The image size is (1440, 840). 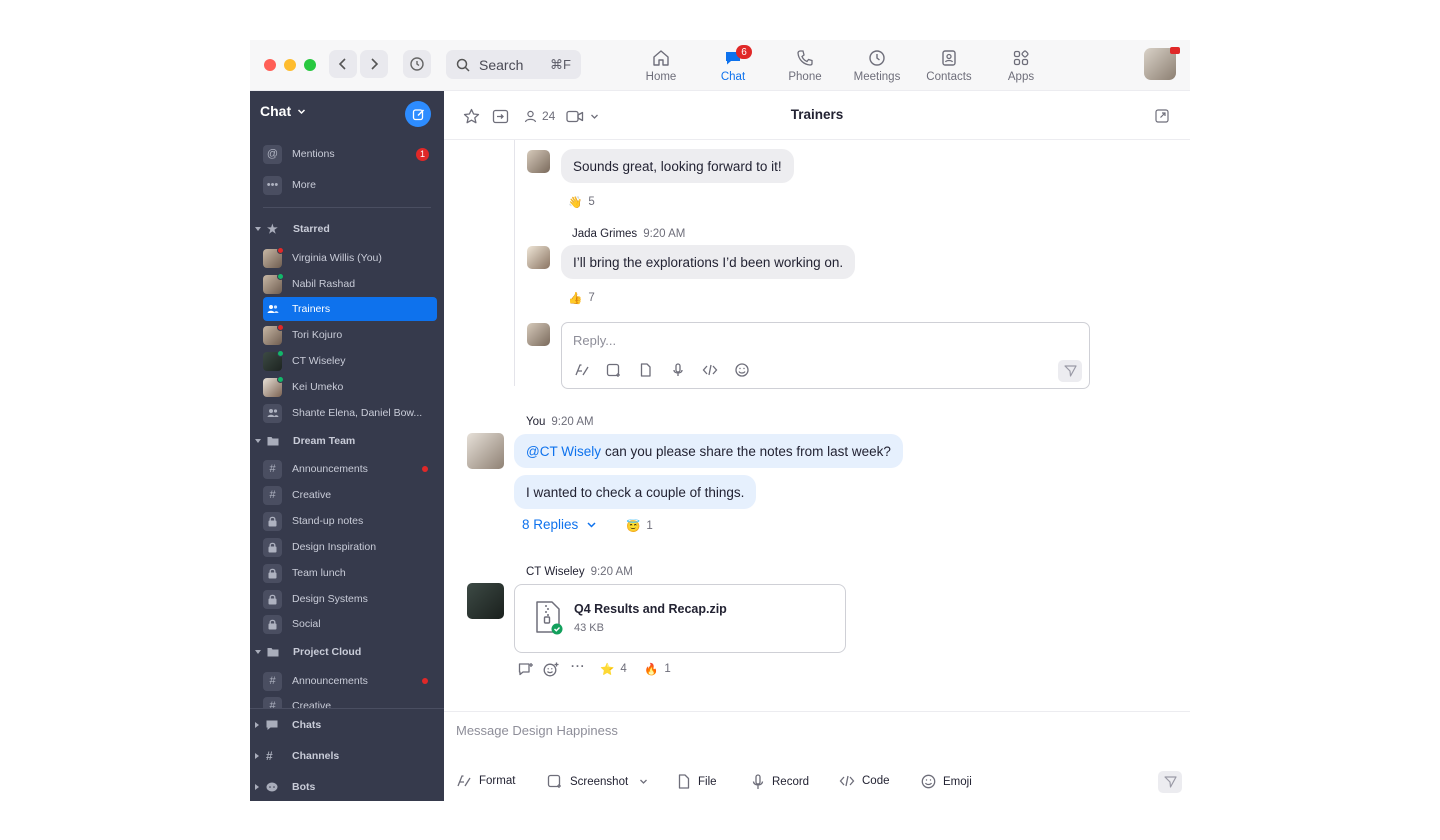 I want to click on replies-toggle: 8 Replies, so click(x=559, y=524).